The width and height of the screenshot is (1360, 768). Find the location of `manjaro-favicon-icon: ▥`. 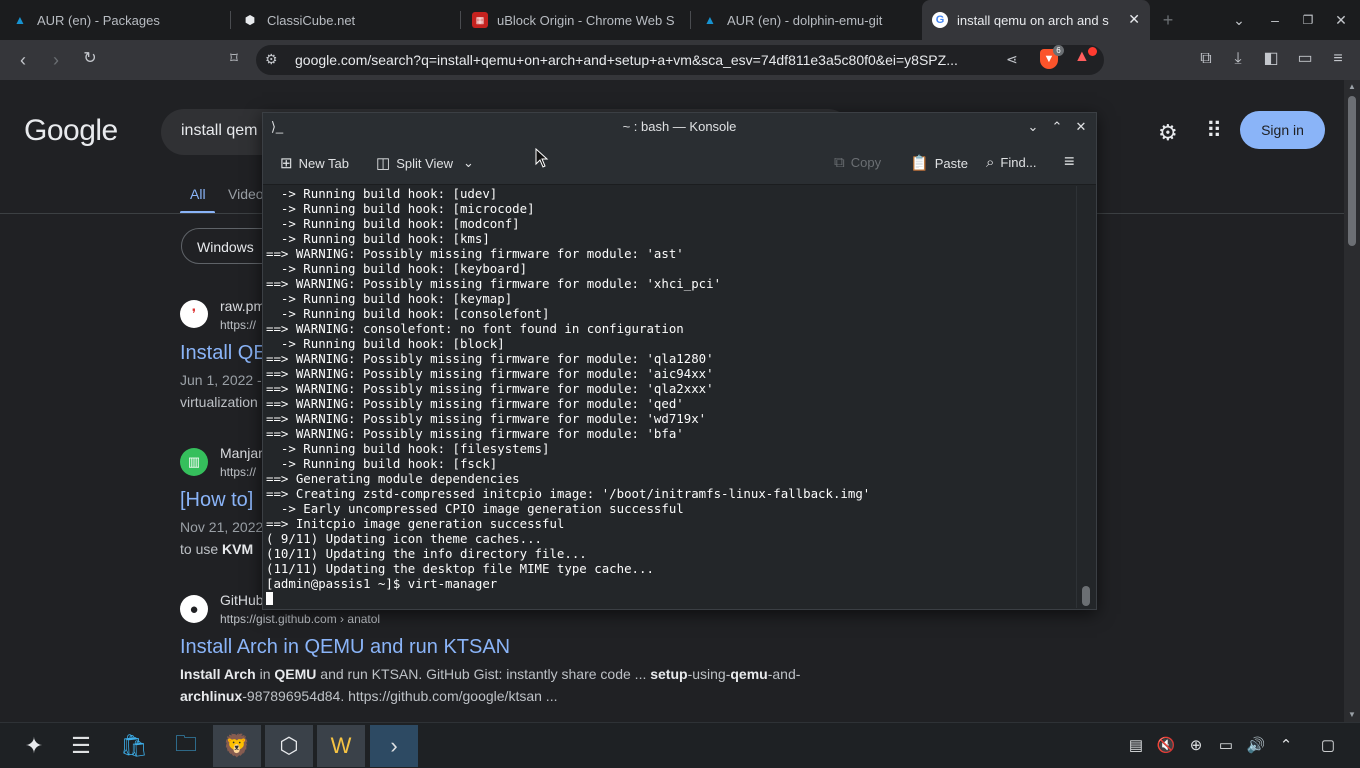

manjaro-favicon-icon: ▥ is located at coordinates (194, 462).